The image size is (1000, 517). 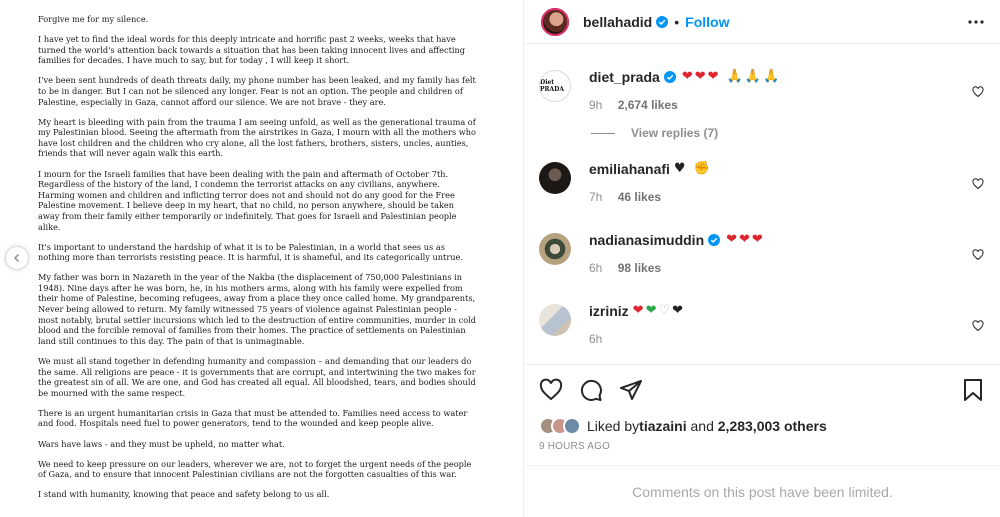 I want to click on comment-text: diet_prada ❤❤❤ 🙏🙏🙏, so click(x=788, y=77).